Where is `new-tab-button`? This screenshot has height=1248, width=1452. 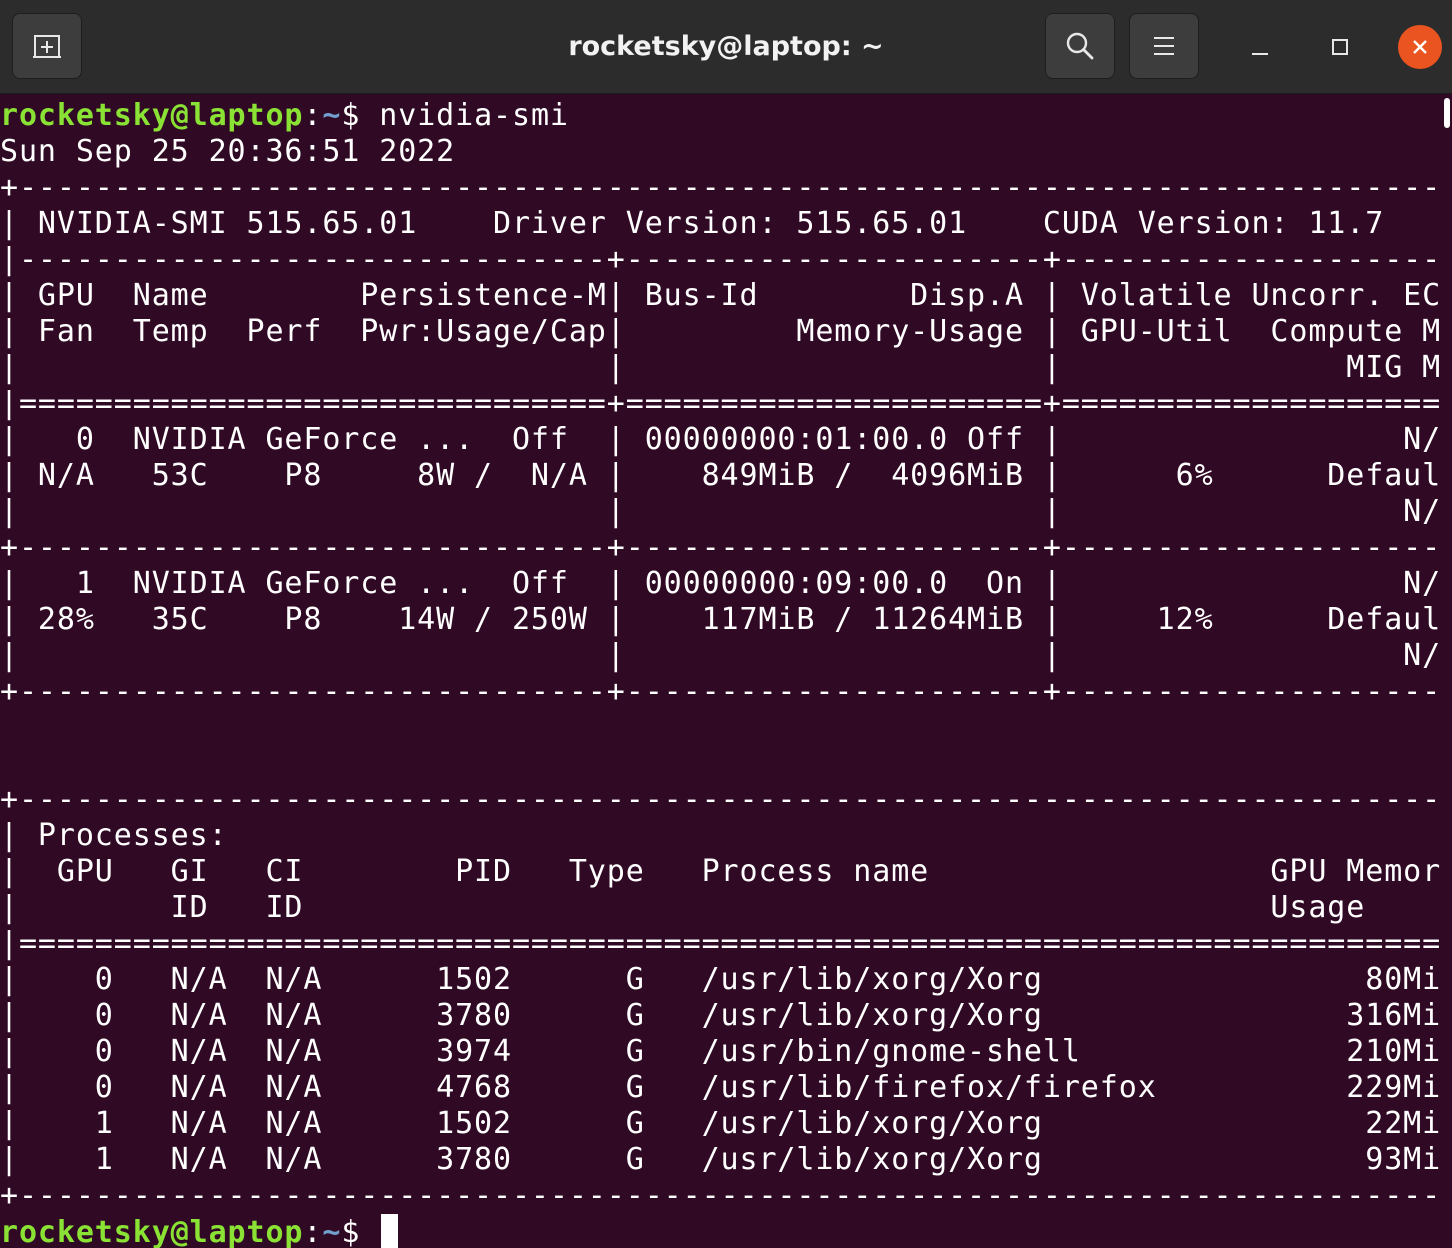 new-tab-button is located at coordinates (47, 46).